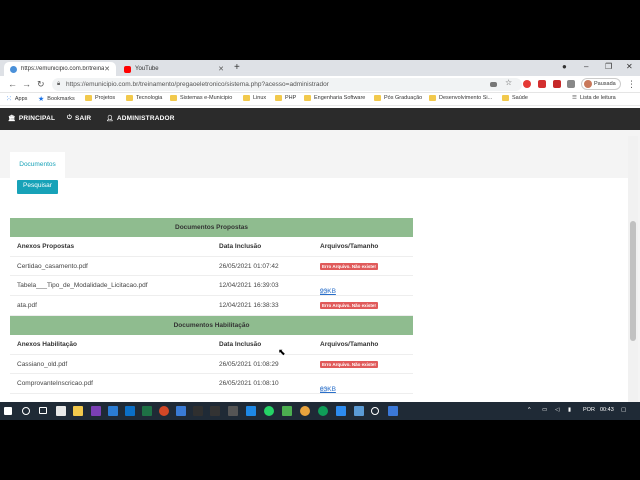 The height and width of the screenshot is (480, 640). I want to click on extension-red-icon, so click(542, 84).